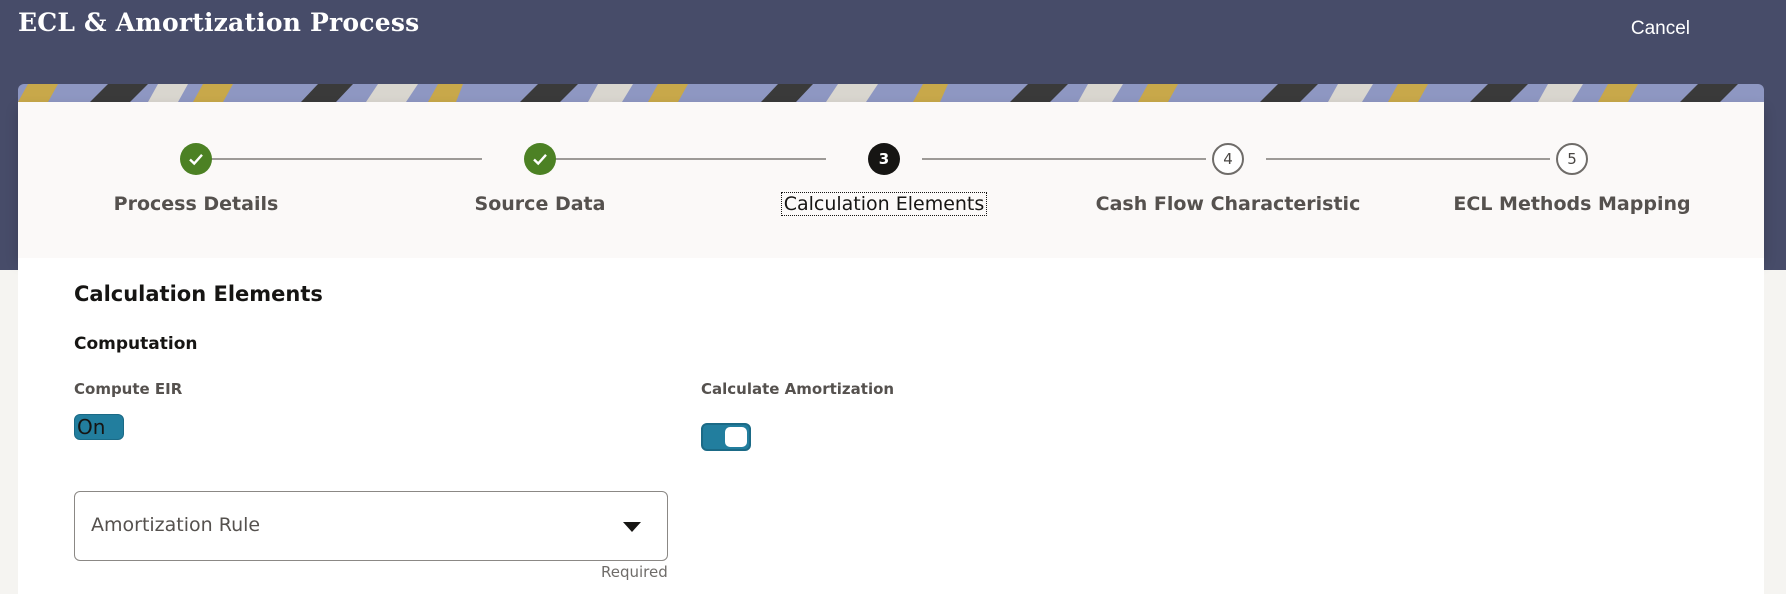 The image size is (1786, 594). What do you see at coordinates (1228, 204) in the screenshot?
I see `train-step-label: Cash Flow Characteristic` at bounding box center [1228, 204].